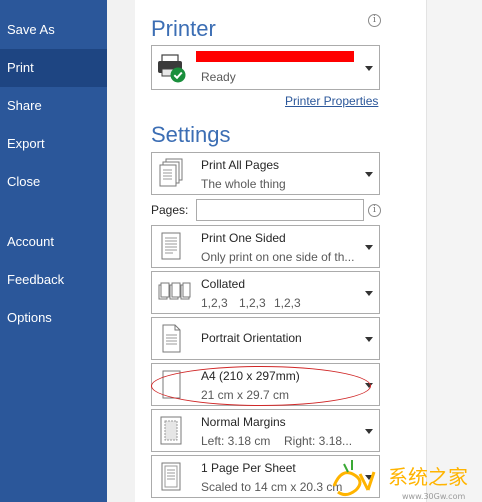 The image size is (482, 502). What do you see at coordinates (454, 251) in the screenshot?
I see `print-preview-area` at bounding box center [454, 251].